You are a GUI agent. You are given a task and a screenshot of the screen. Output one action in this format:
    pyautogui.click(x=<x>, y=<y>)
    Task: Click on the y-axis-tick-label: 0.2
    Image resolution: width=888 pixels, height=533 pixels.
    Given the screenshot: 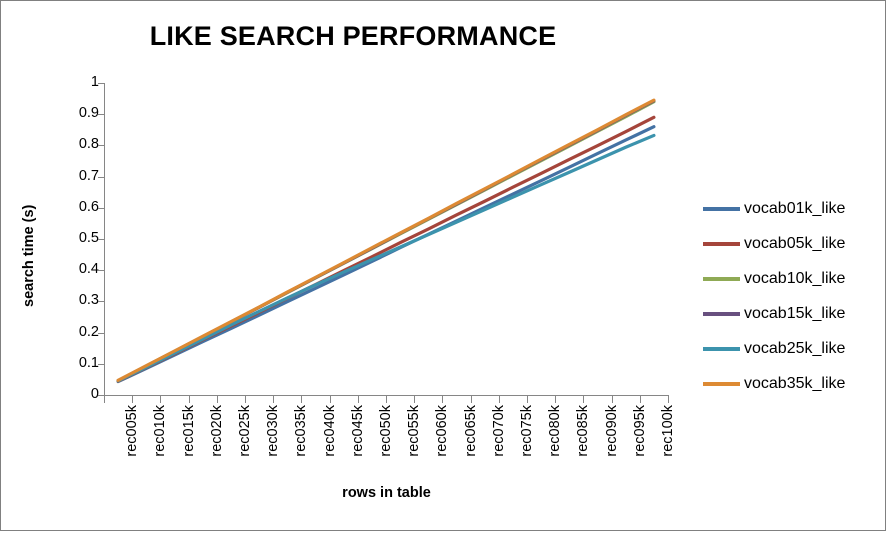 What is the action you would take?
    pyautogui.click(x=88, y=331)
    